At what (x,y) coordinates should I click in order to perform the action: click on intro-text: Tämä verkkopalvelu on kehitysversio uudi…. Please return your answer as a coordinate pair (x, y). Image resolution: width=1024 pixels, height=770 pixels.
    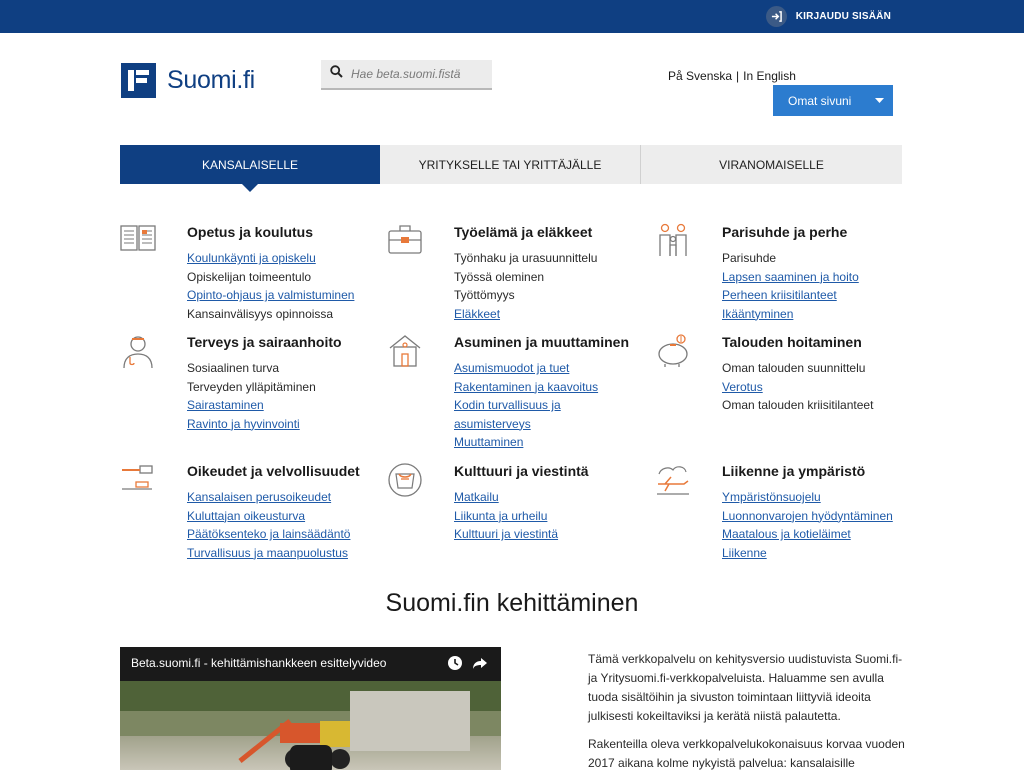
    Looking at the image, I should click on (748, 710).